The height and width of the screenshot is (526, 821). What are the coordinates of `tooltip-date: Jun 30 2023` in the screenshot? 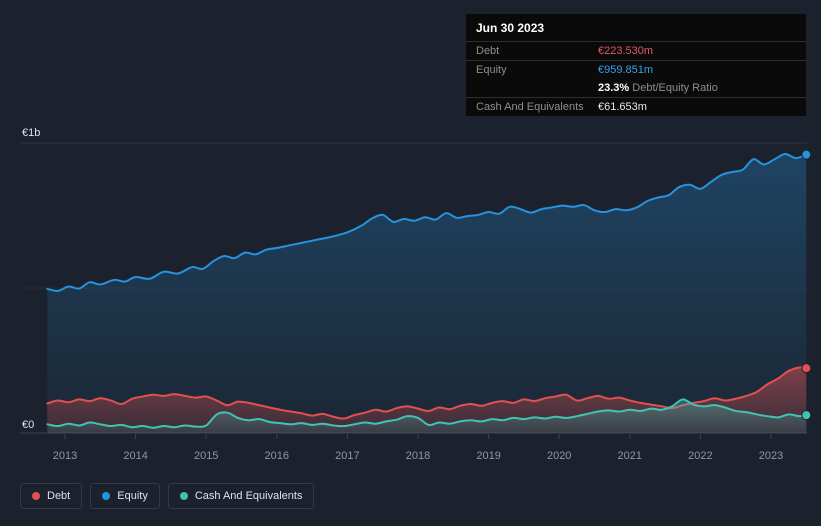 It's located at (510, 28).